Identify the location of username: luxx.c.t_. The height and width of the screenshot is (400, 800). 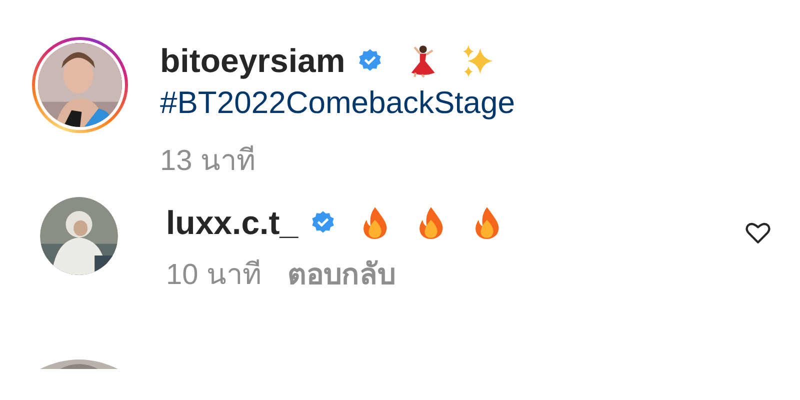
(232, 223).